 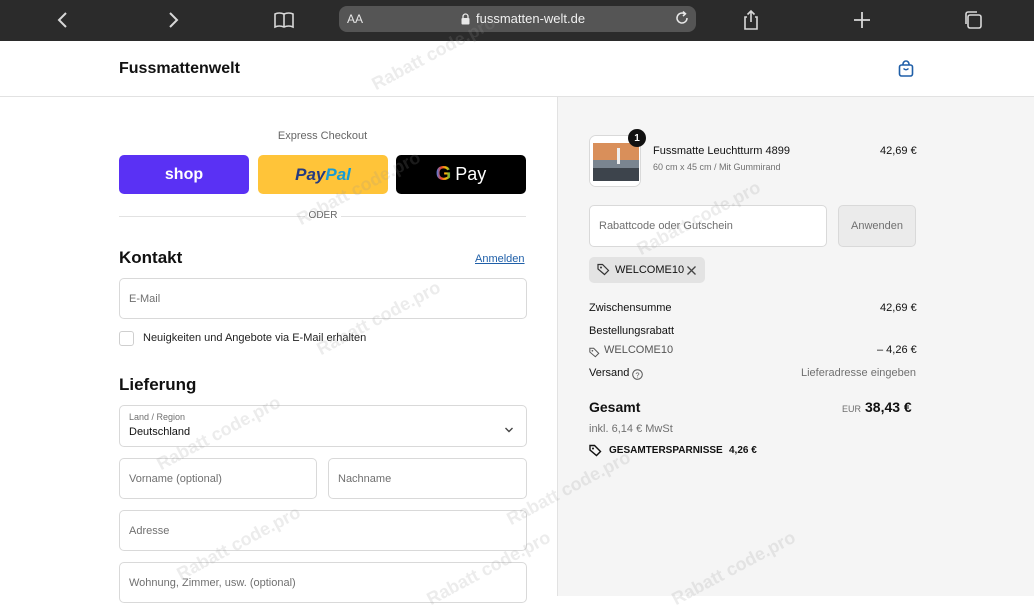 I want to click on address-field: Adresse, so click(x=323, y=530).